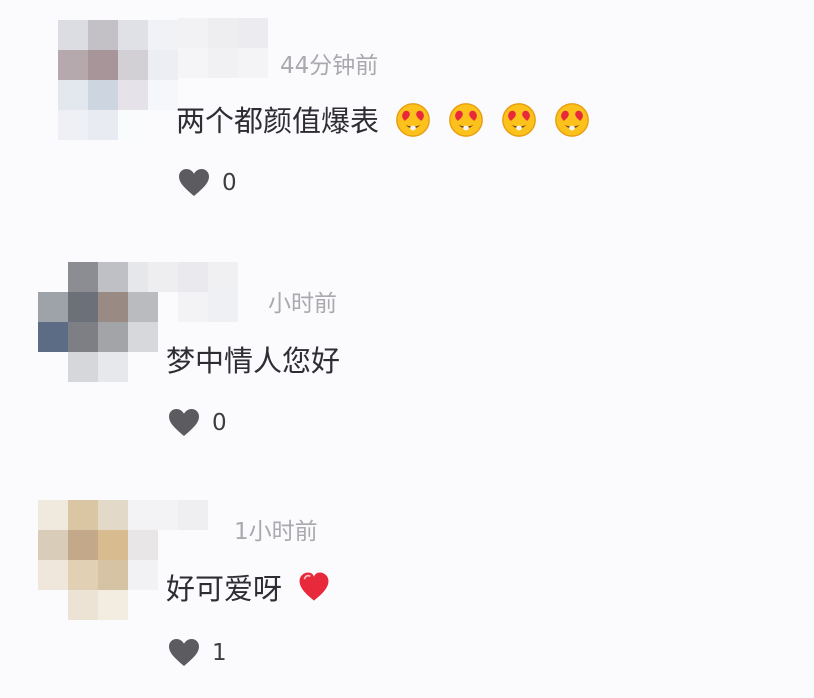 Image resolution: width=814 pixels, height=698 pixels. Describe the element at coordinates (302, 304) in the screenshot. I see `comment-time: 小时前` at that location.